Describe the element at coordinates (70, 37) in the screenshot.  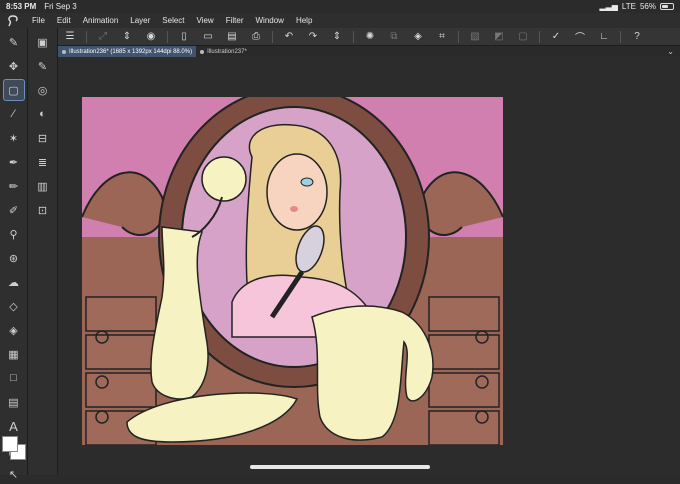
I see `hamburger-menu-icon: ☰` at that location.